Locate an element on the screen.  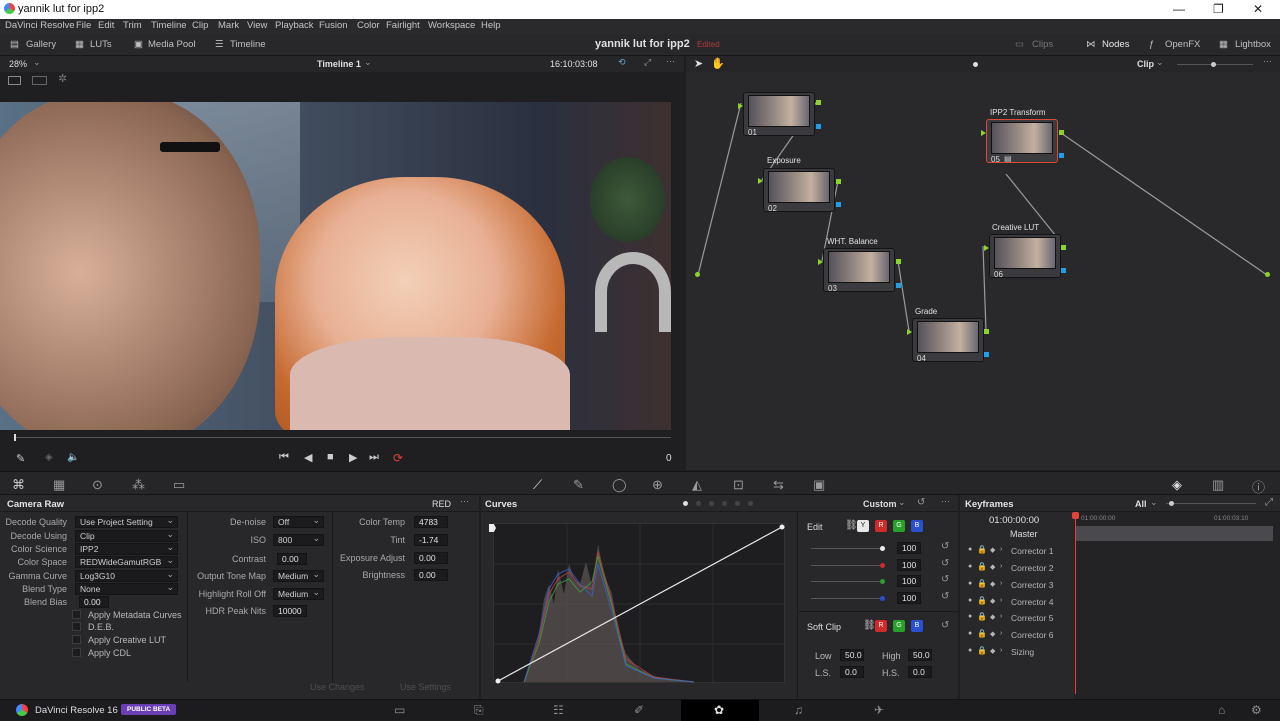
keyframes-zoom-slider is located at coordinates (1211, 503).